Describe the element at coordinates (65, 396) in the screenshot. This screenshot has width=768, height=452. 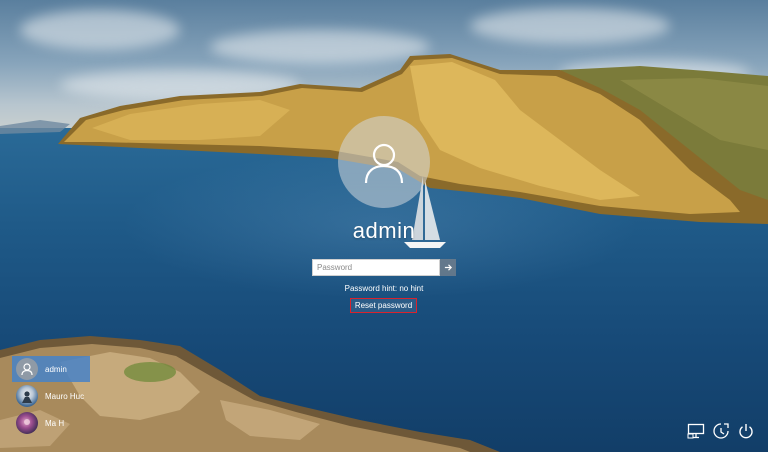
I see `user-name: Mauro Huc` at that location.